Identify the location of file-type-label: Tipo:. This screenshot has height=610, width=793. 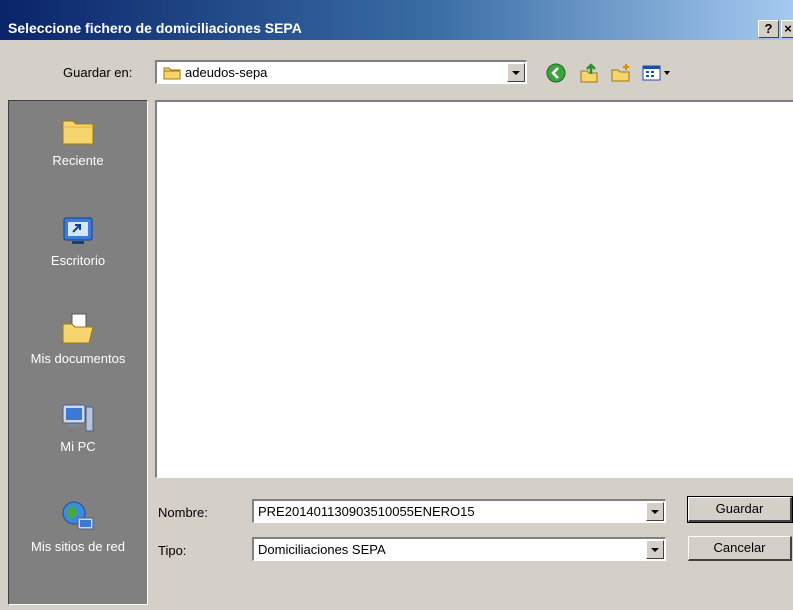
(172, 550).